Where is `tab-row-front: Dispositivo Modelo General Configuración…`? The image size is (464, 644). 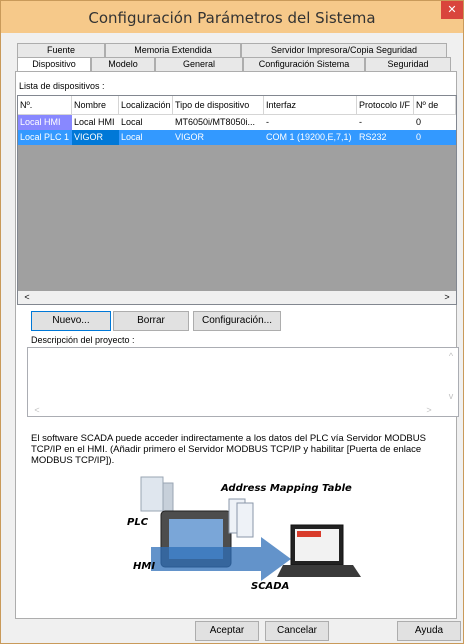
tab-row-front: Dispositivo Modelo General Configuración… is located at coordinates (234, 64).